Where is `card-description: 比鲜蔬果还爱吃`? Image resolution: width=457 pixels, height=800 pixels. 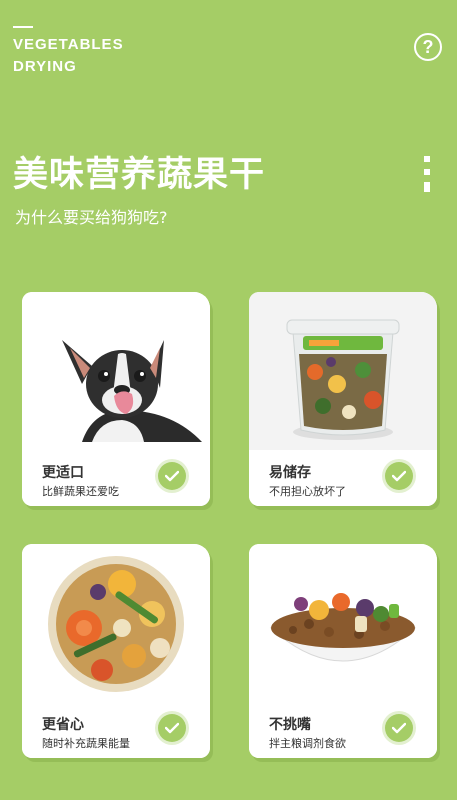
card-description: 比鲜蔬果还爱吃 is located at coordinates (80, 491).